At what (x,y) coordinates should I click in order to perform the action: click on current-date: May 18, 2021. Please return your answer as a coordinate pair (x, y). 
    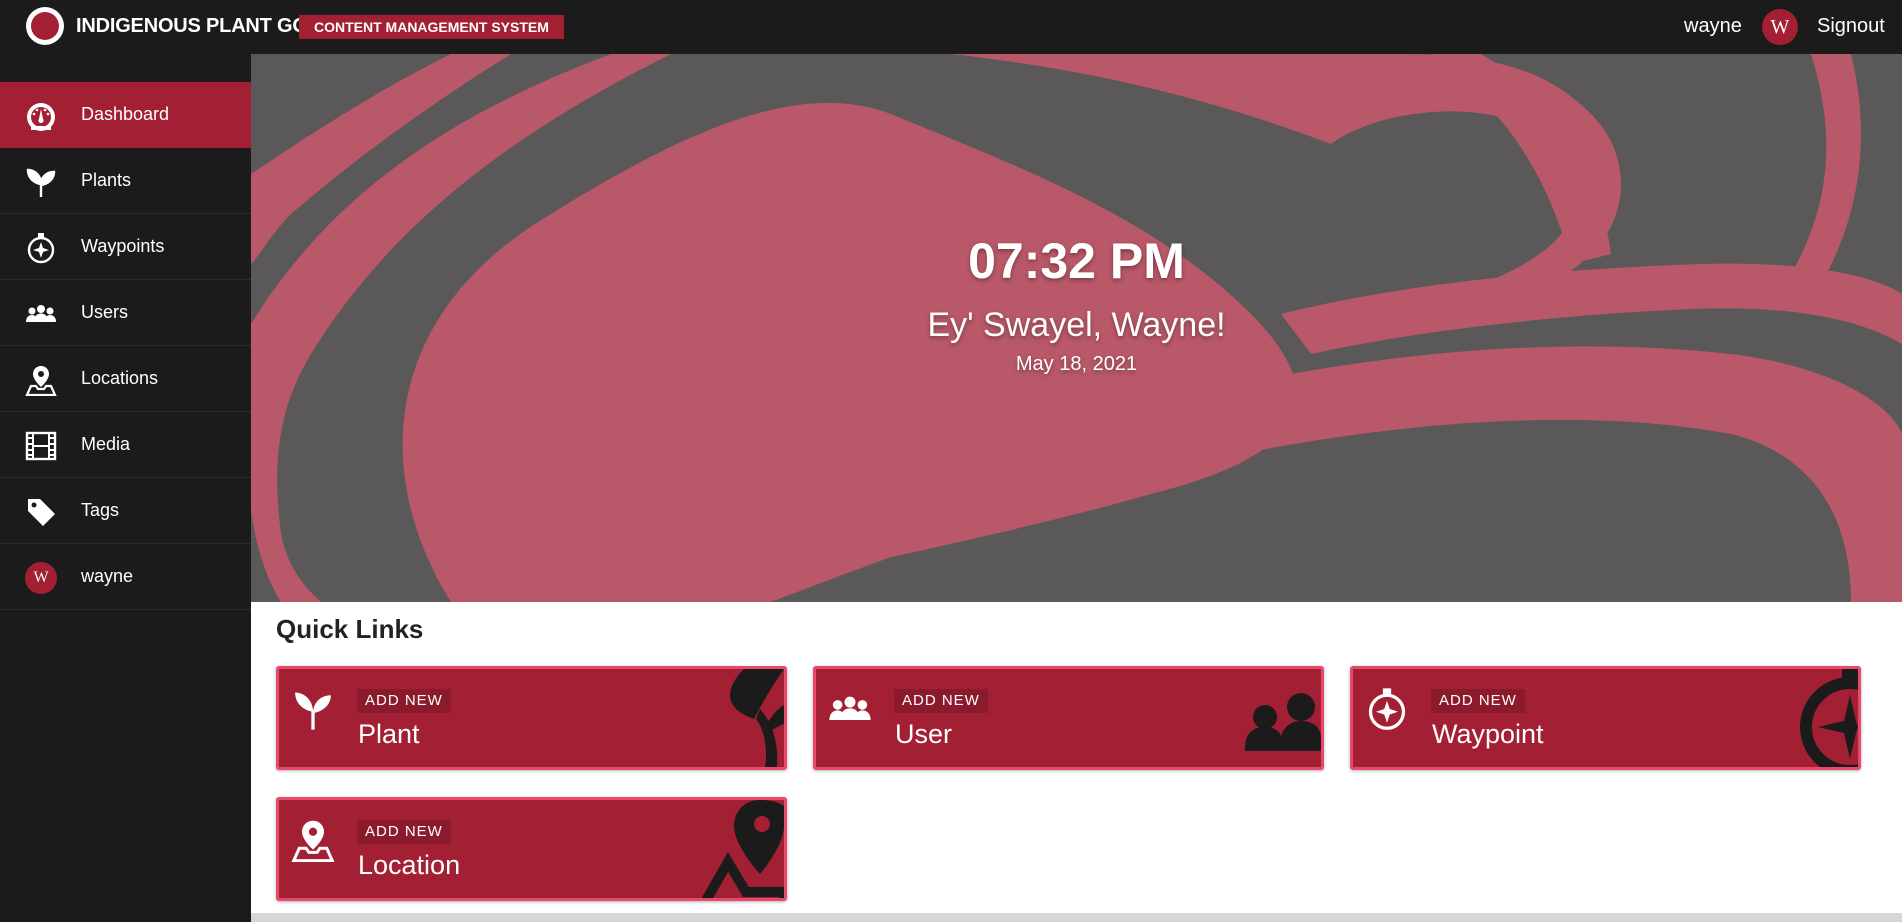
    Looking at the image, I should click on (1076, 364).